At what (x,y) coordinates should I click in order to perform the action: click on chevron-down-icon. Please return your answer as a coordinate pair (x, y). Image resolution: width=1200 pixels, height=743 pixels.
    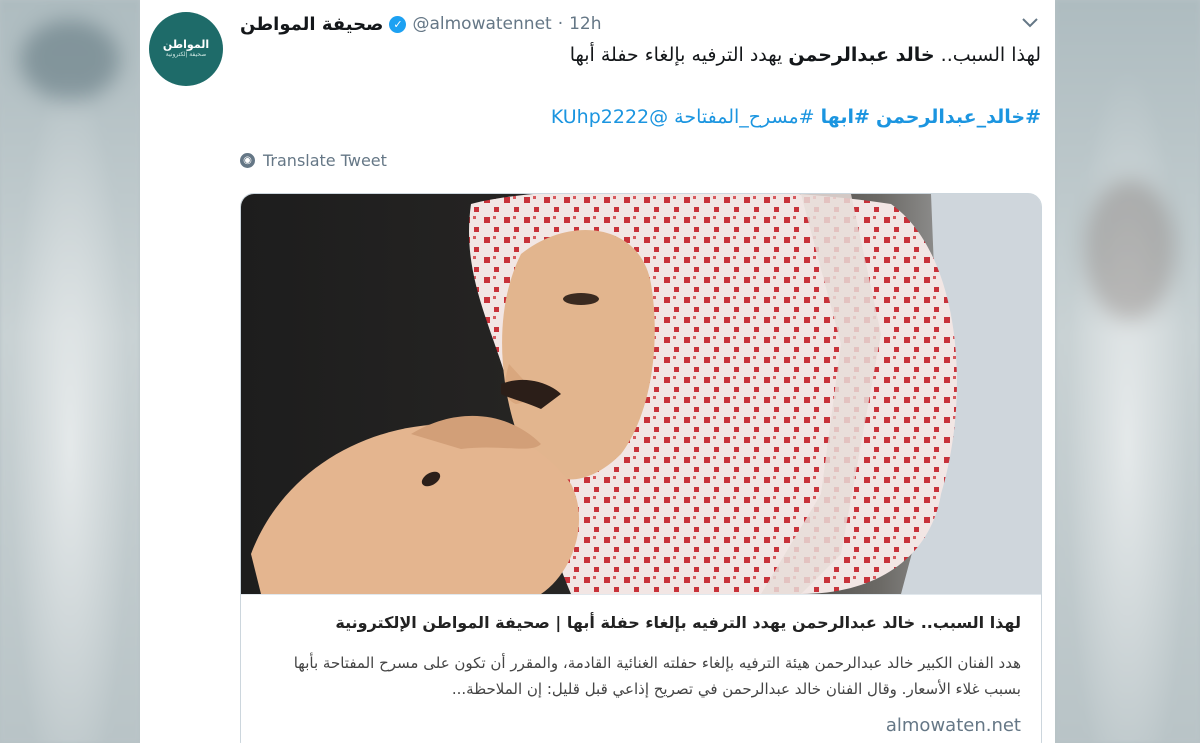
    Looking at the image, I should click on (1030, 23).